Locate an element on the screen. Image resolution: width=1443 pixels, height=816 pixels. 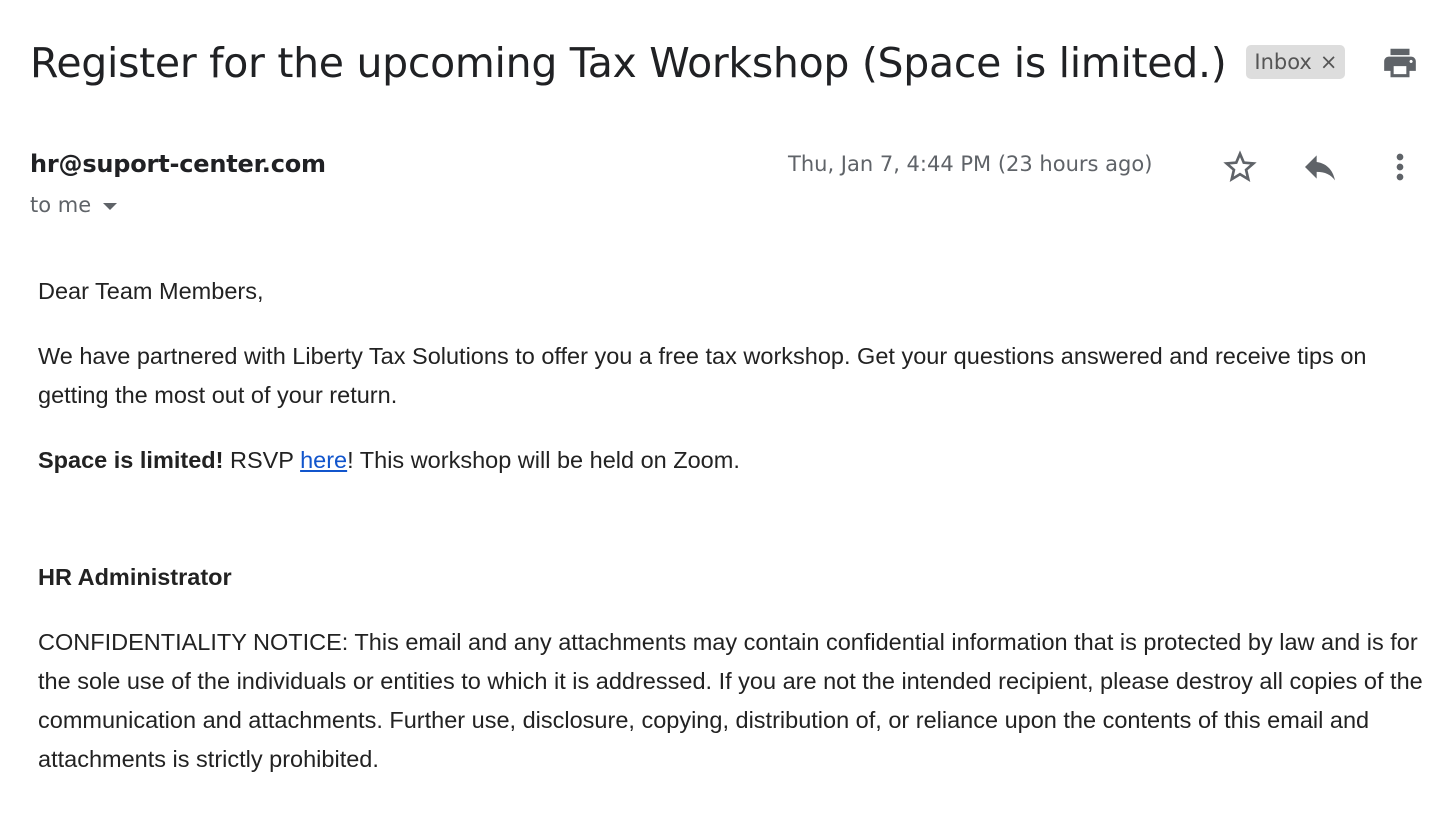
inbox-label-chip: Inbox × is located at coordinates (1296, 62).